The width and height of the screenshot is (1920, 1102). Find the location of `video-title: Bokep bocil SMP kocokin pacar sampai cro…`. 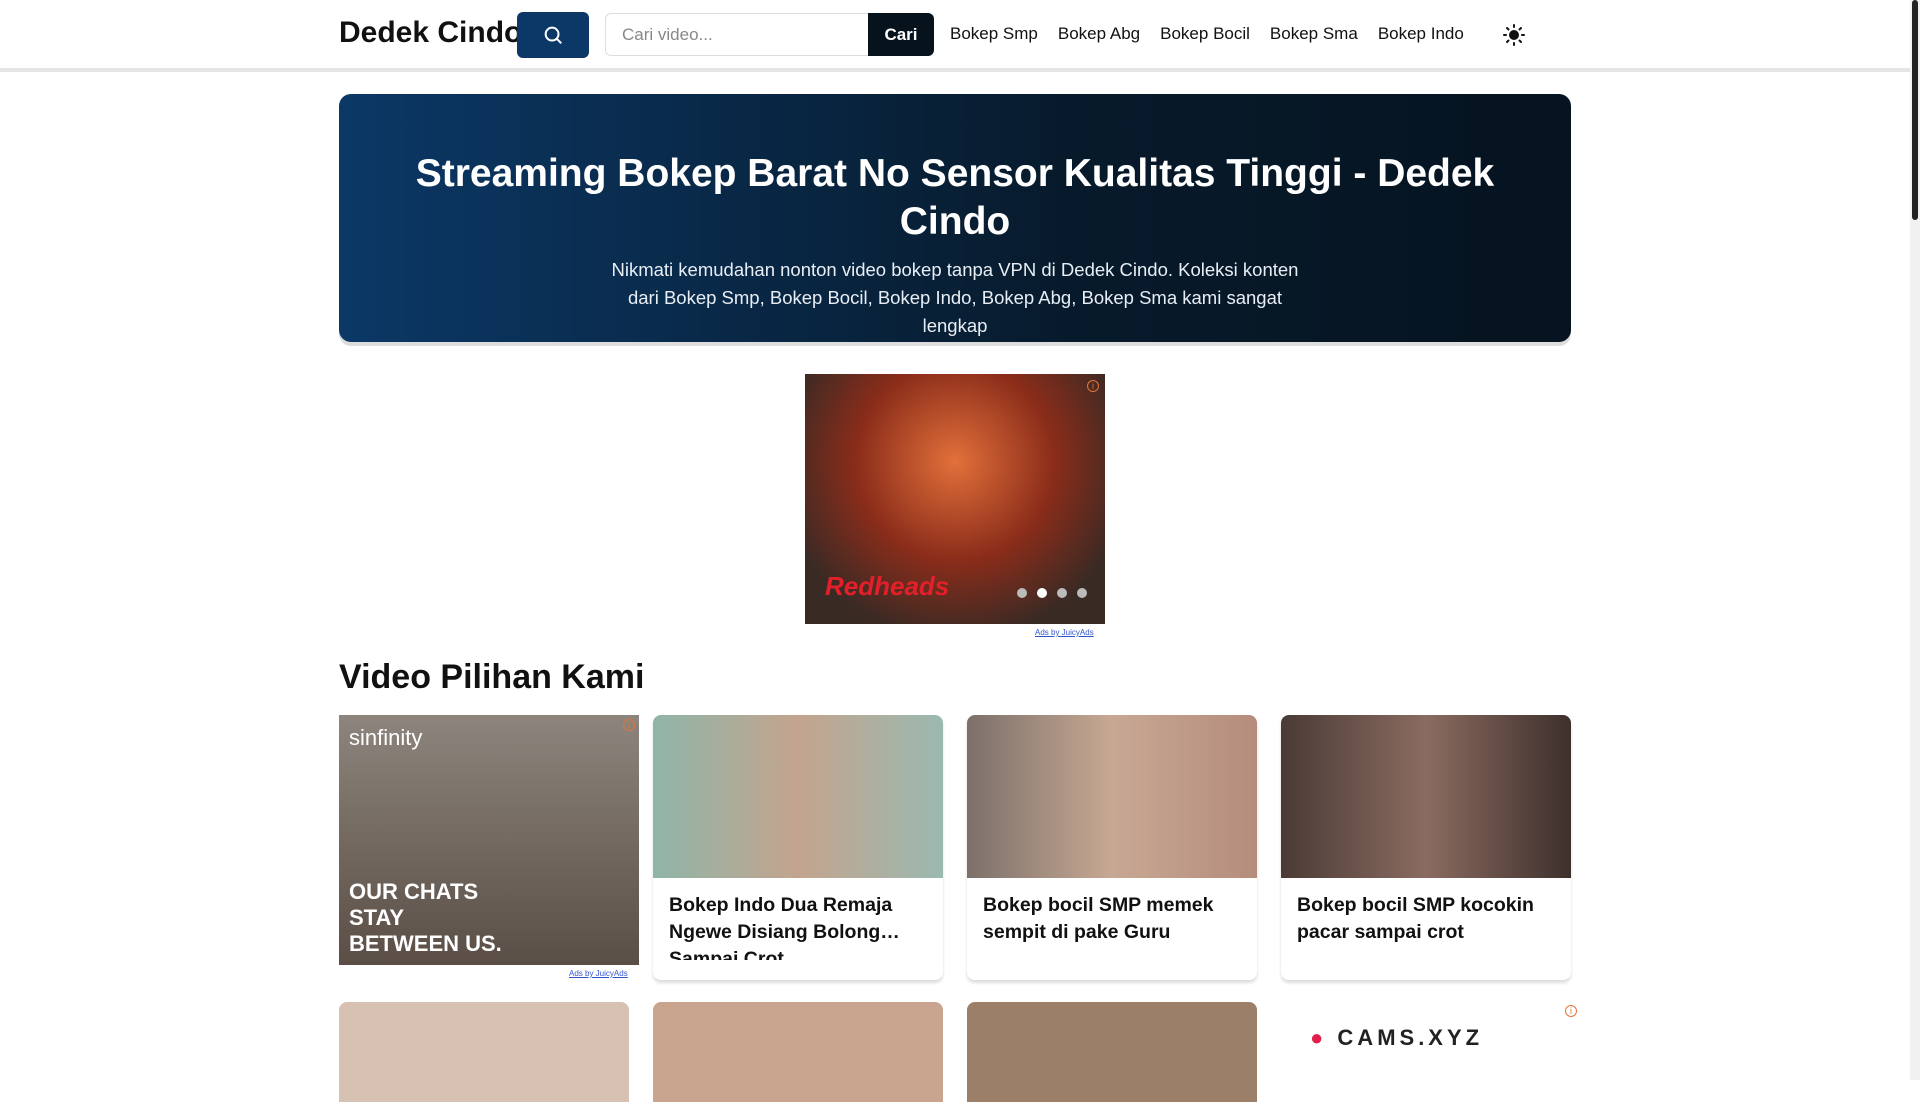

video-title: Bokep bocil SMP kocokin pacar sampai cro… is located at coordinates (1426, 919).